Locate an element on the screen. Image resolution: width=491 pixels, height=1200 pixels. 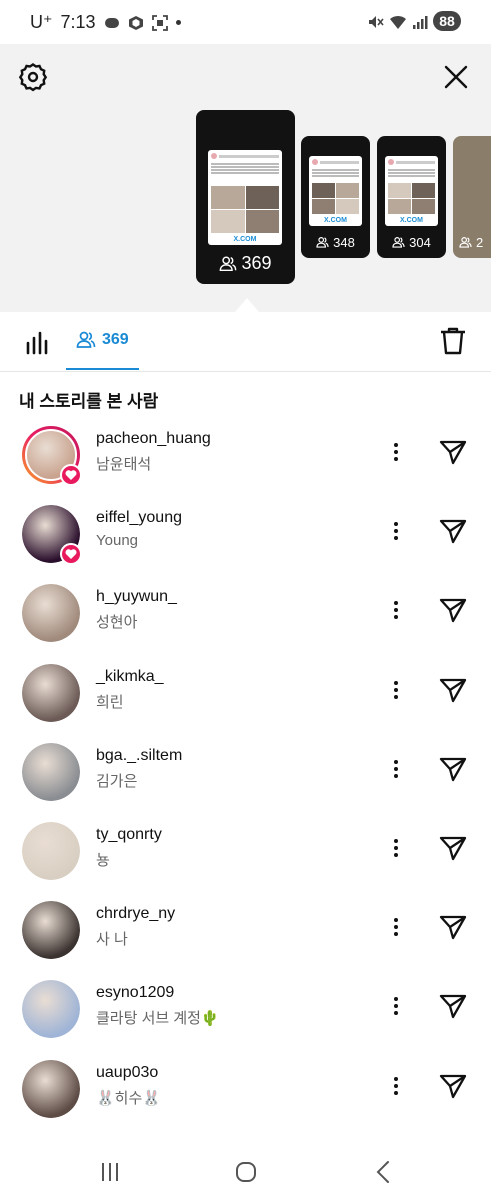
viewer-row: pacheon_huang 남윤태석 is located at coordinates (245, 456).